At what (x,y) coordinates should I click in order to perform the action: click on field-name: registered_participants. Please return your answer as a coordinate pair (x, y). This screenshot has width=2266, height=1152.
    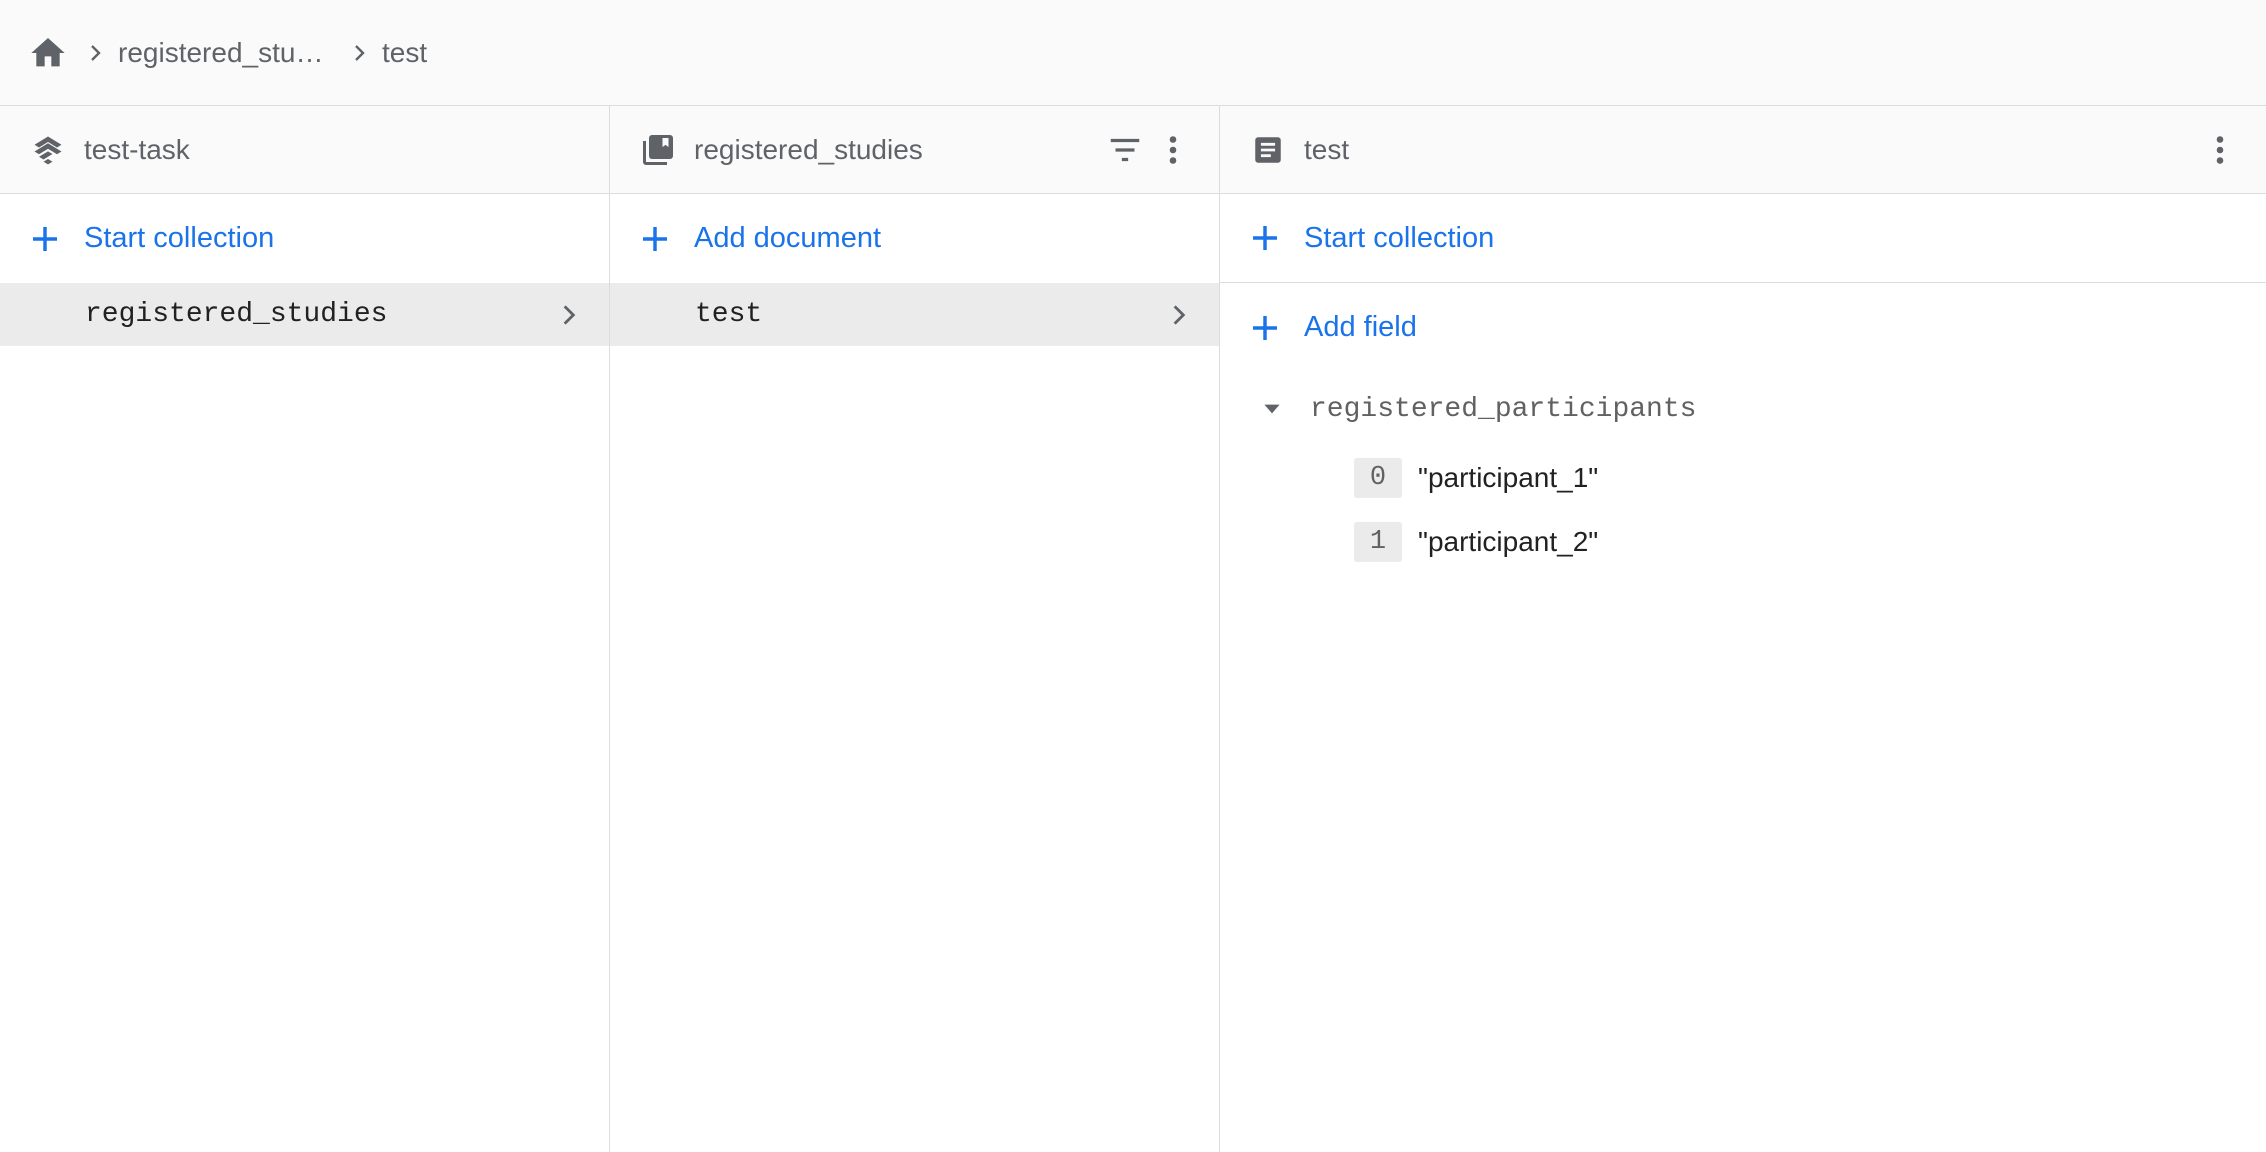
    Looking at the image, I should click on (1503, 409).